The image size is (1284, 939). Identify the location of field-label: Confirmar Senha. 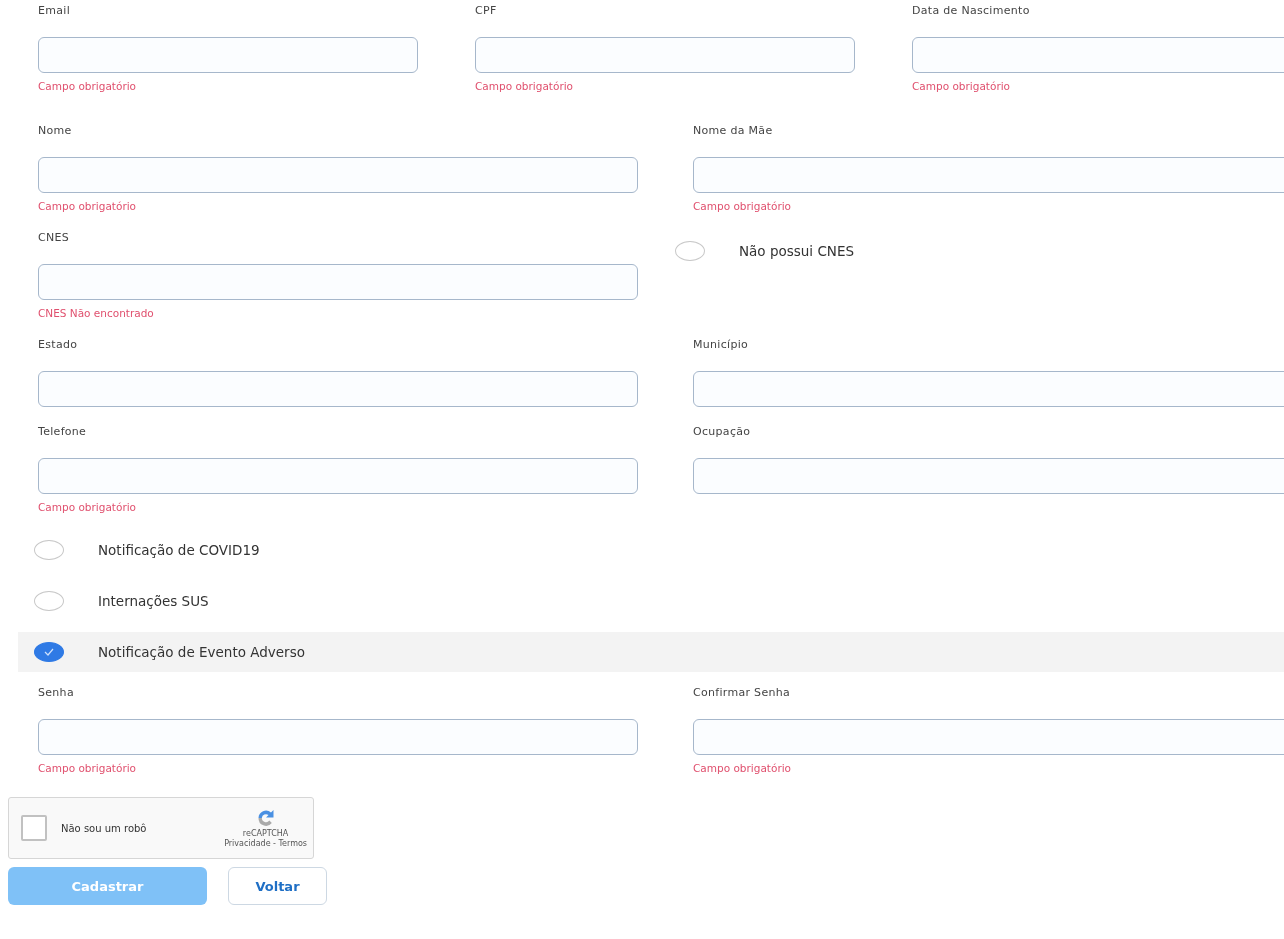
(742, 693).